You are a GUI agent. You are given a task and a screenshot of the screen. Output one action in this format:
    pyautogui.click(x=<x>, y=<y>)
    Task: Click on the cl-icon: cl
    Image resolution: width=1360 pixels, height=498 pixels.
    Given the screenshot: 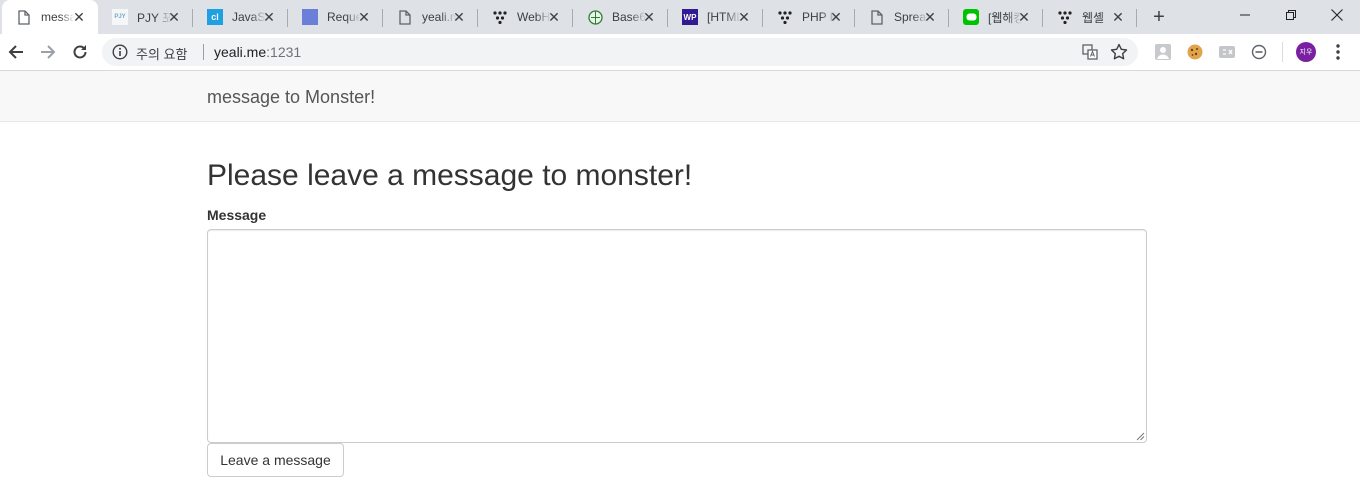 What is the action you would take?
    pyautogui.click(x=215, y=17)
    